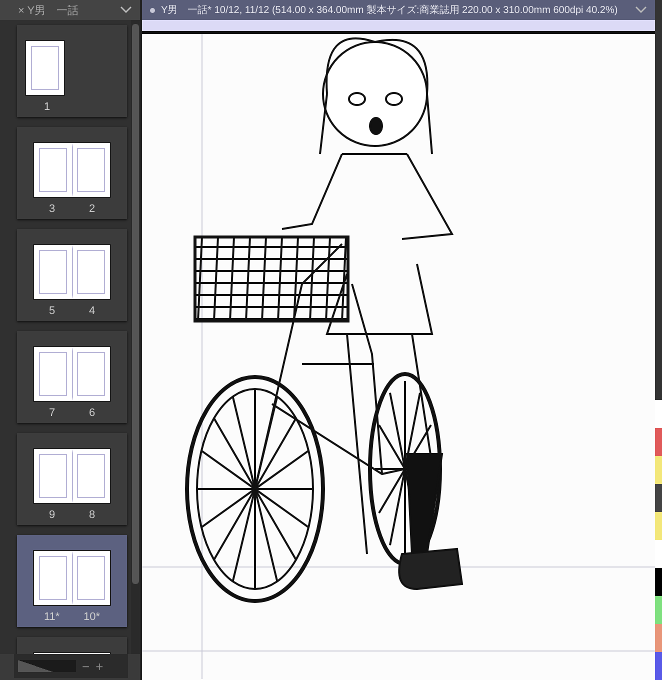  Describe the element at coordinates (92, 311) in the screenshot. I see `page-number: 4` at that location.